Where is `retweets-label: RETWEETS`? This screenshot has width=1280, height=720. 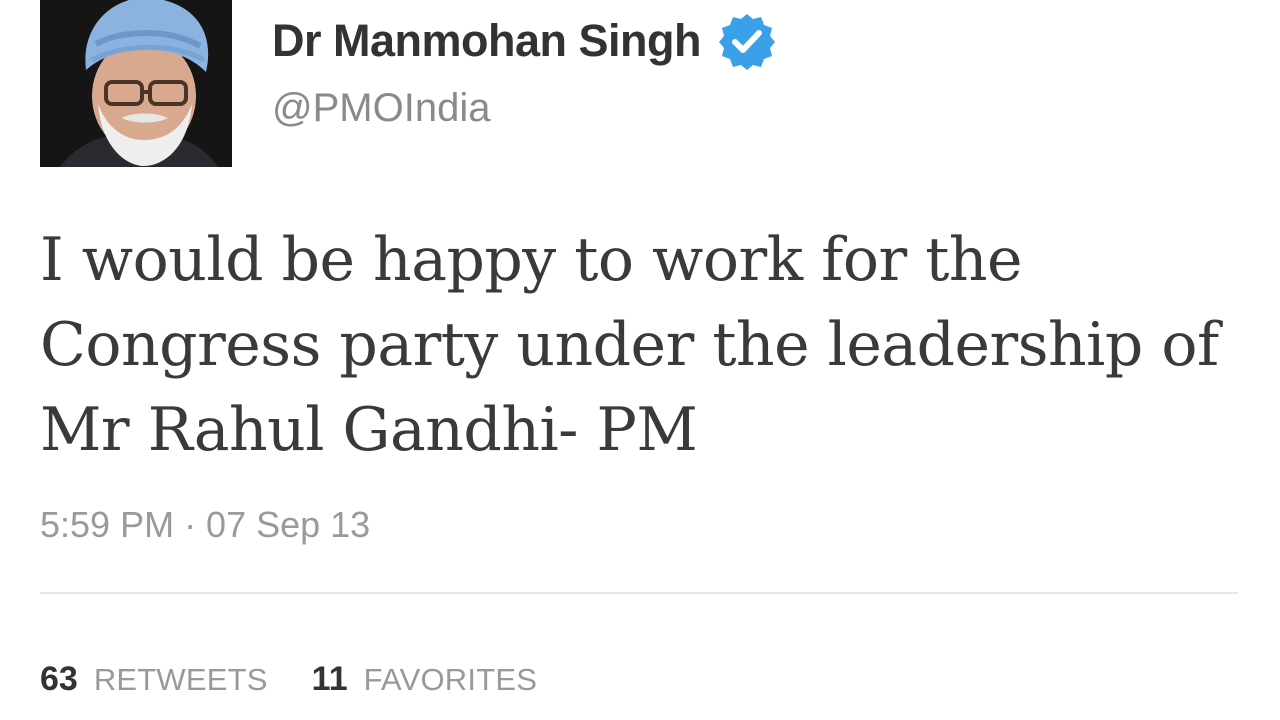
retweets-label: RETWEETS is located at coordinates (180, 679).